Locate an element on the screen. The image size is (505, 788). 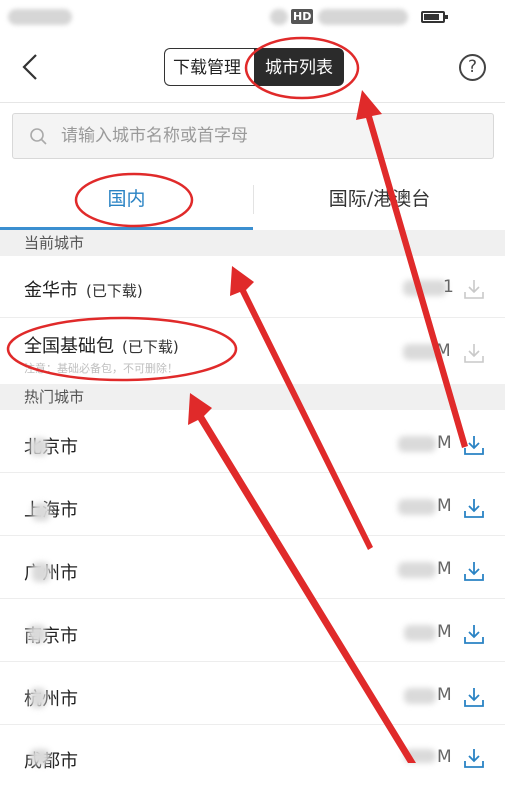
base-package-note: 注意：基础必备包，不可删除！ is located at coordinates (101, 368).